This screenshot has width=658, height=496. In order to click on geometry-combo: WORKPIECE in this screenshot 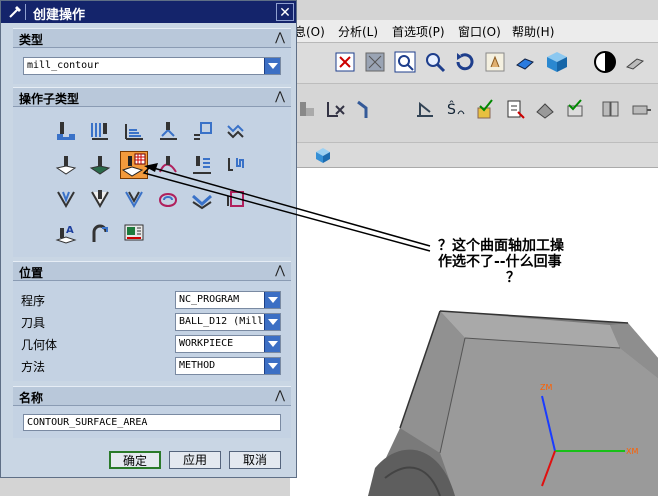, I will do `click(228, 344)`.